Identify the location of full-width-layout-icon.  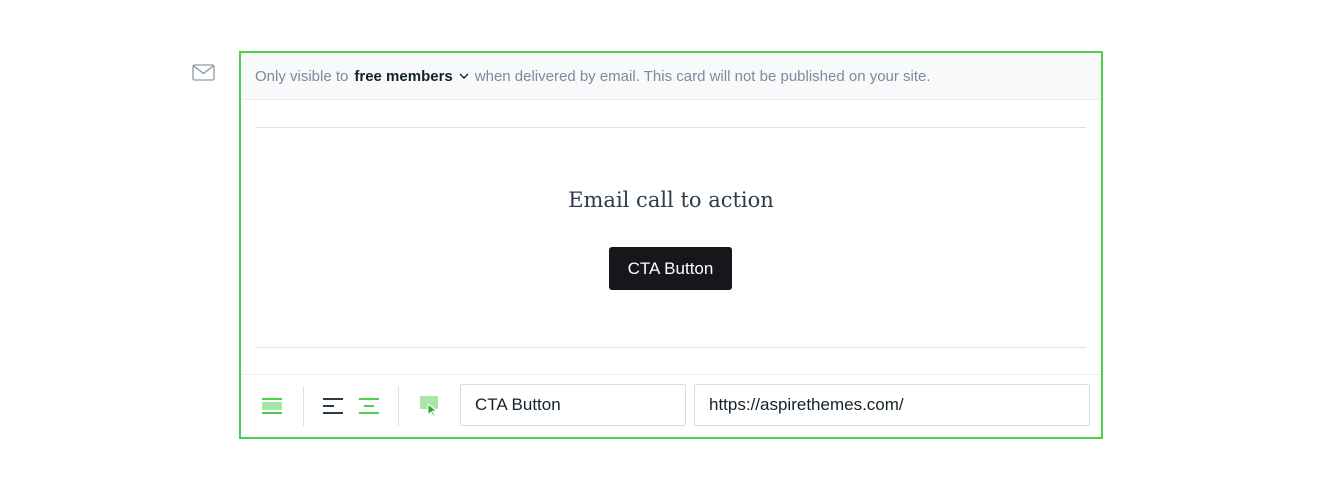
(272, 406).